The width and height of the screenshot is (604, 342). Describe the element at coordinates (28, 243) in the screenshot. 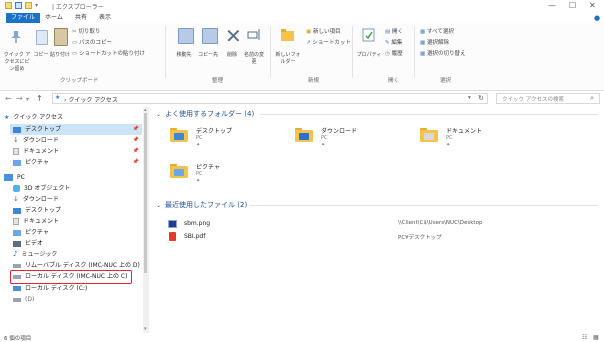

I see `nav-video: ビデオ` at that location.